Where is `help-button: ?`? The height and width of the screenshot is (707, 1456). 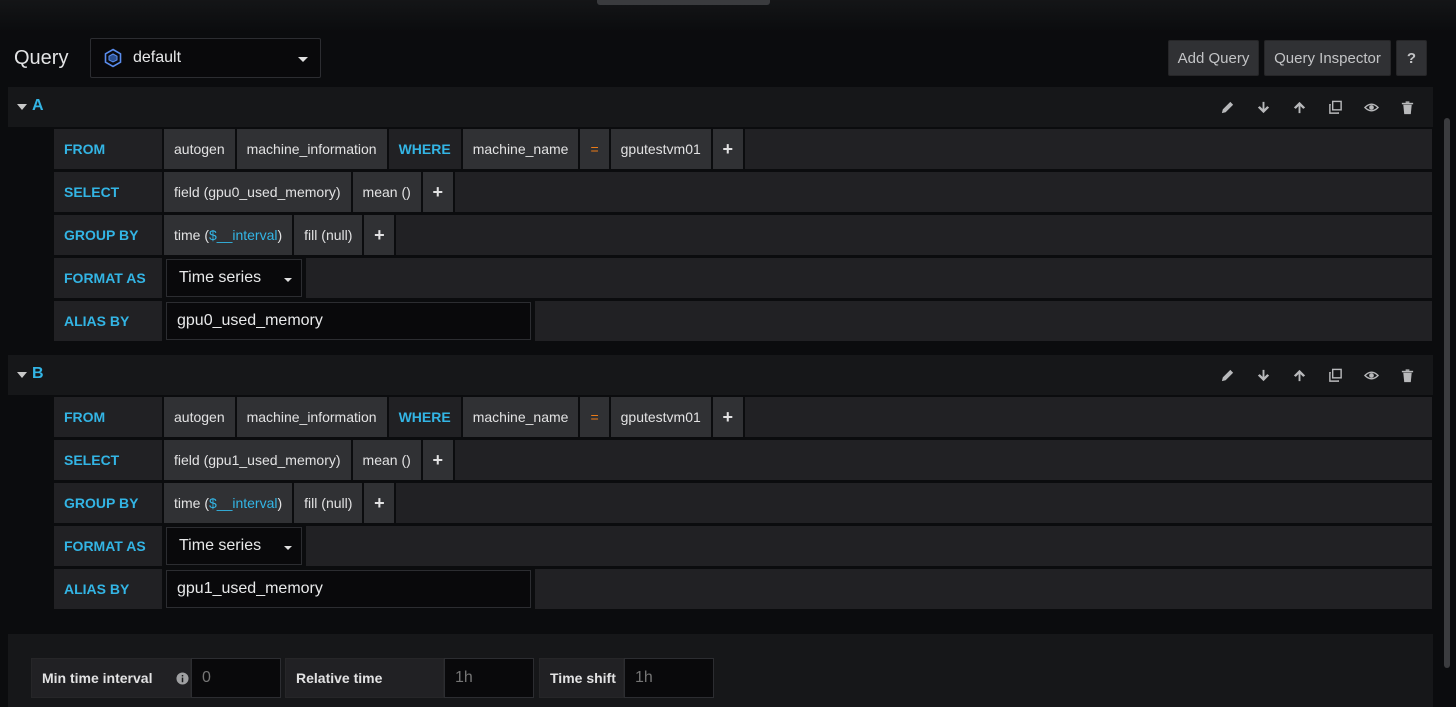
help-button: ? is located at coordinates (1411, 58).